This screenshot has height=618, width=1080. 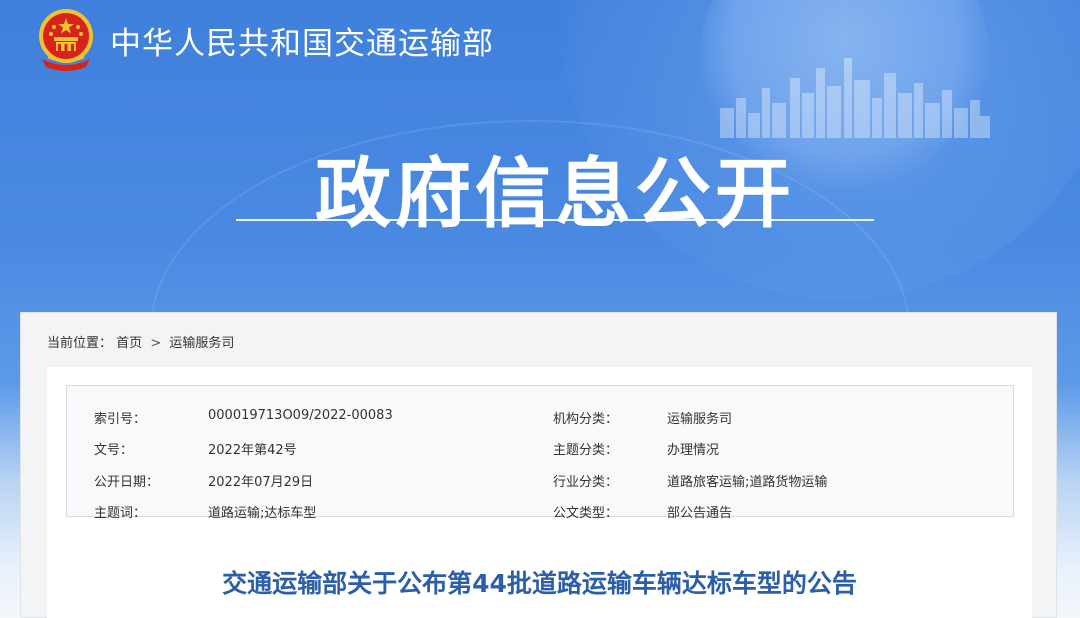 What do you see at coordinates (120, 513) in the screenshot?
I see `meta-key: 主题词：` at bounding box center [120, 513].